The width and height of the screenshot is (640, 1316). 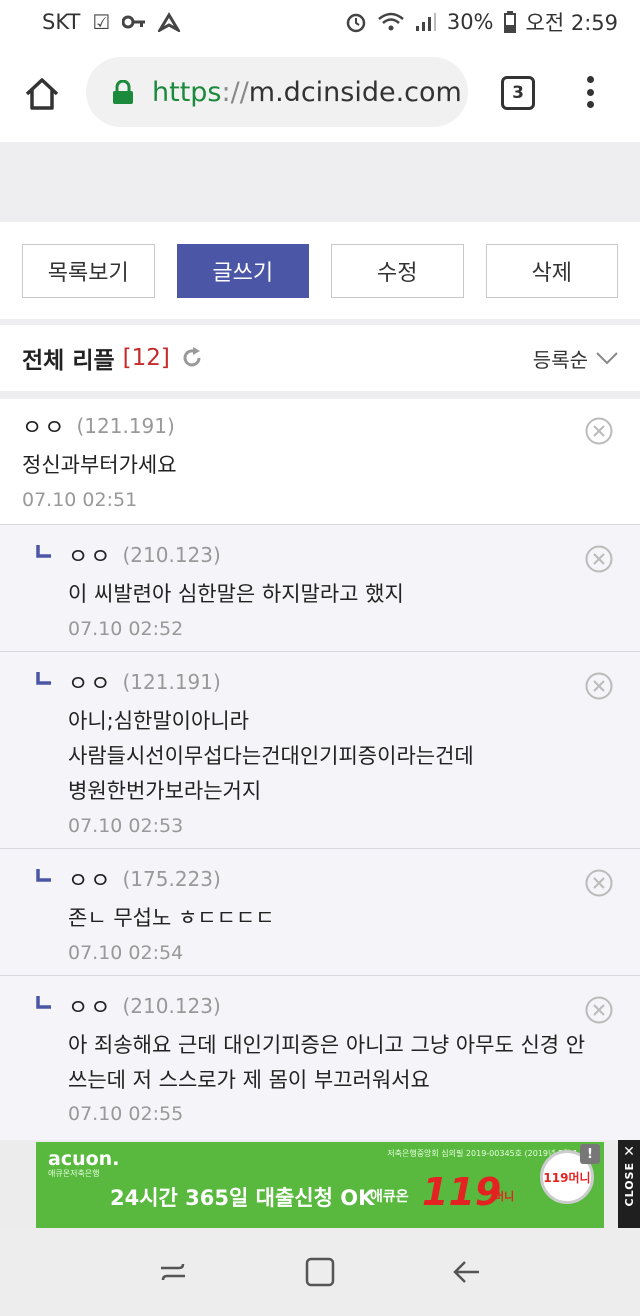 I want to click on overflow-menu-icon, so click(x=590, y=92).